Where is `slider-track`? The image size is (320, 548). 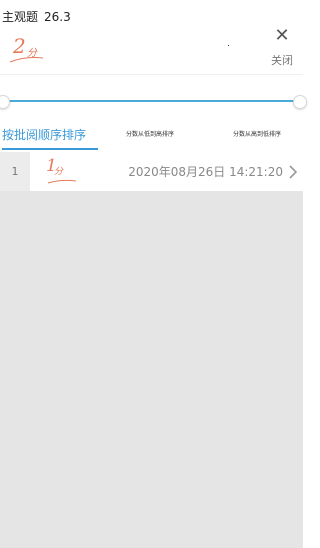 slider-track is located at coordinates (151, 101).